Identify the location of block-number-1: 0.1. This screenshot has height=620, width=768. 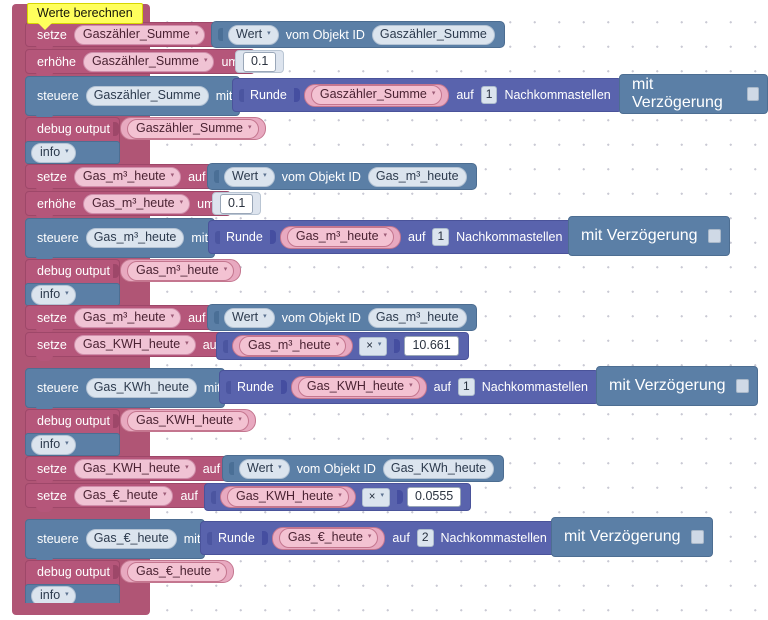
(260, 61).